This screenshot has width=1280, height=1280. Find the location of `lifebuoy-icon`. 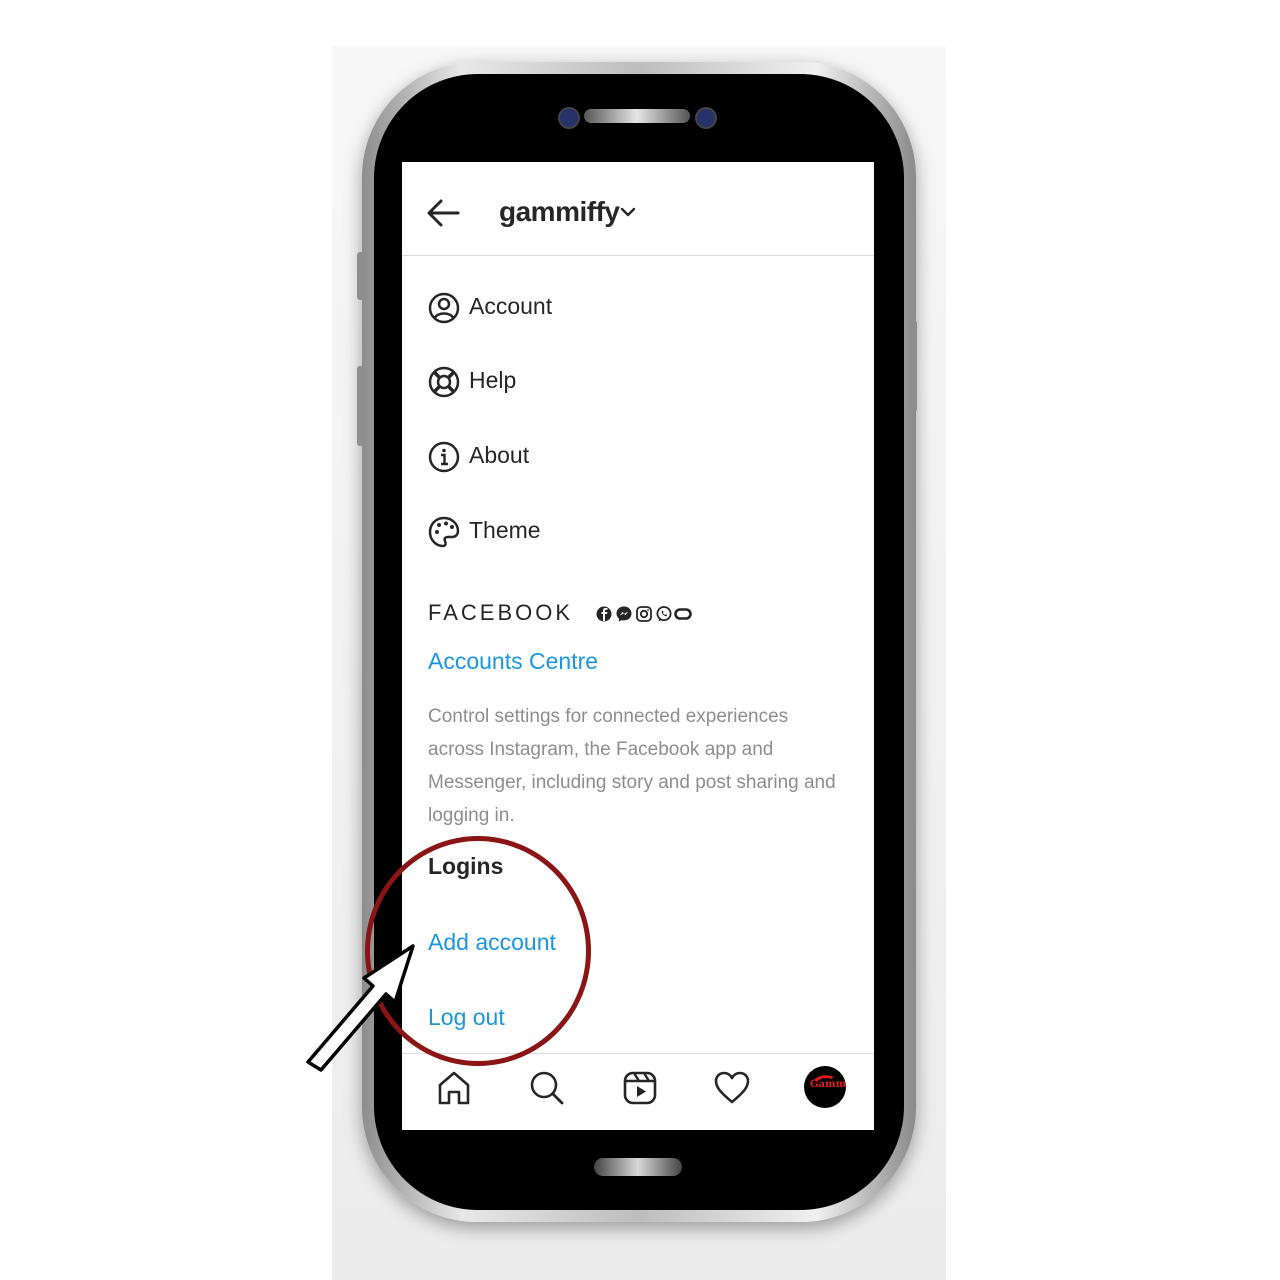

lifebuoy-icon is located at coordinates (444, 382).